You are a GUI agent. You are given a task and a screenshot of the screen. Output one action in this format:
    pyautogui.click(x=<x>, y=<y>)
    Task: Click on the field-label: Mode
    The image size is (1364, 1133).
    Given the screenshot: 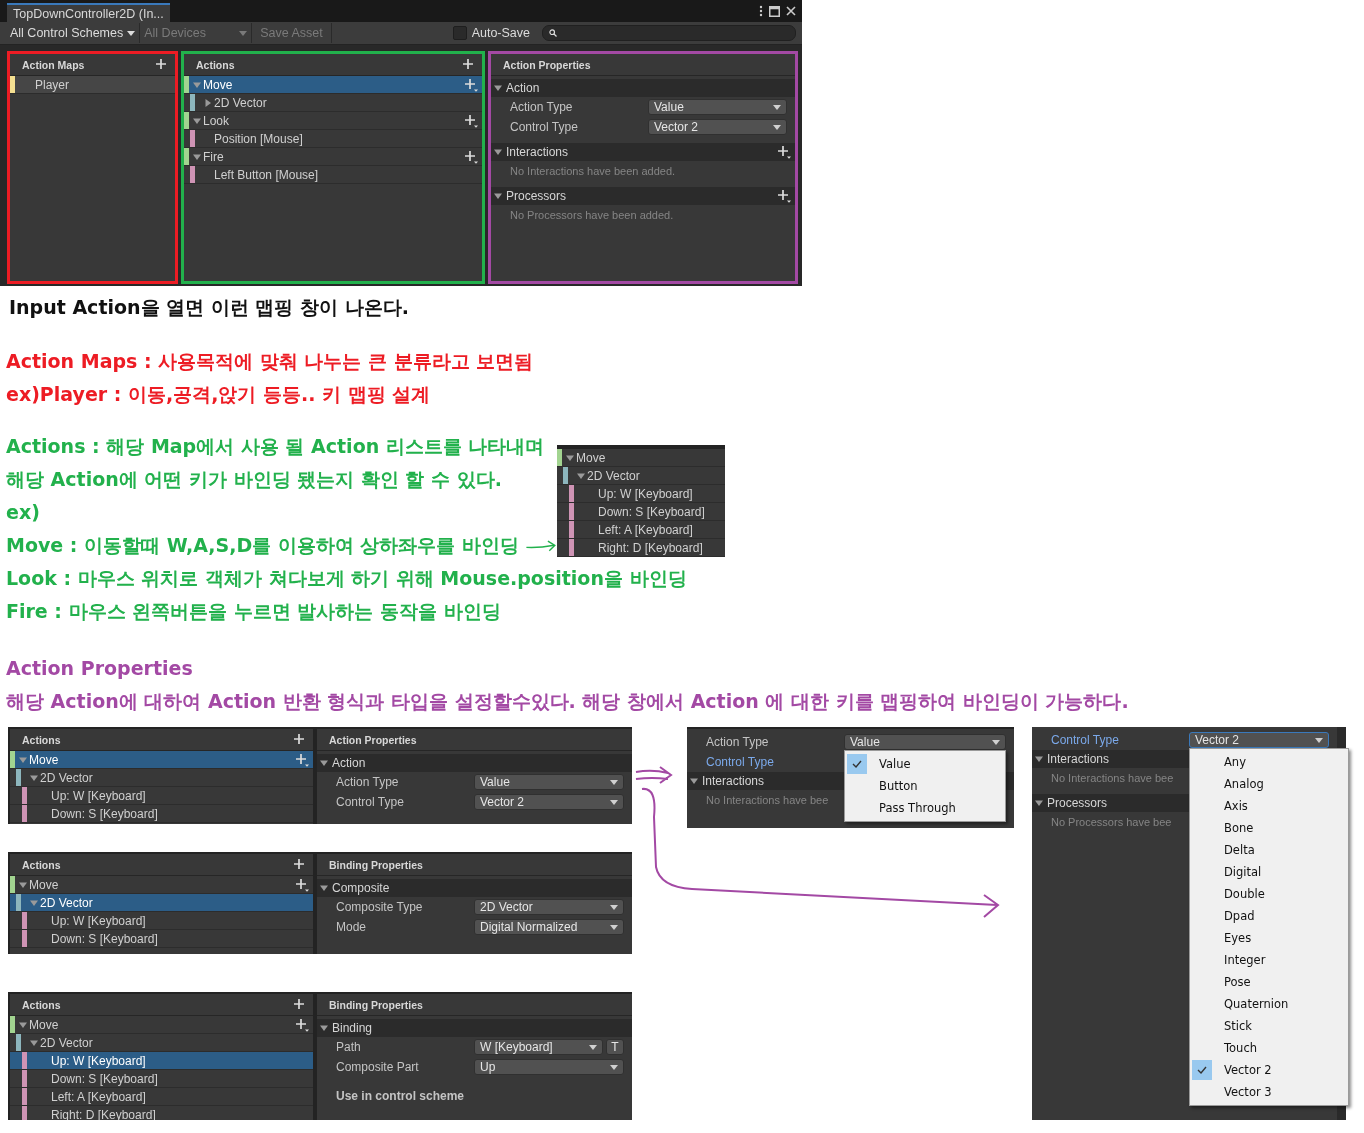 What is the action you would take?
    pyautogui.click(x=351, y=927)
    